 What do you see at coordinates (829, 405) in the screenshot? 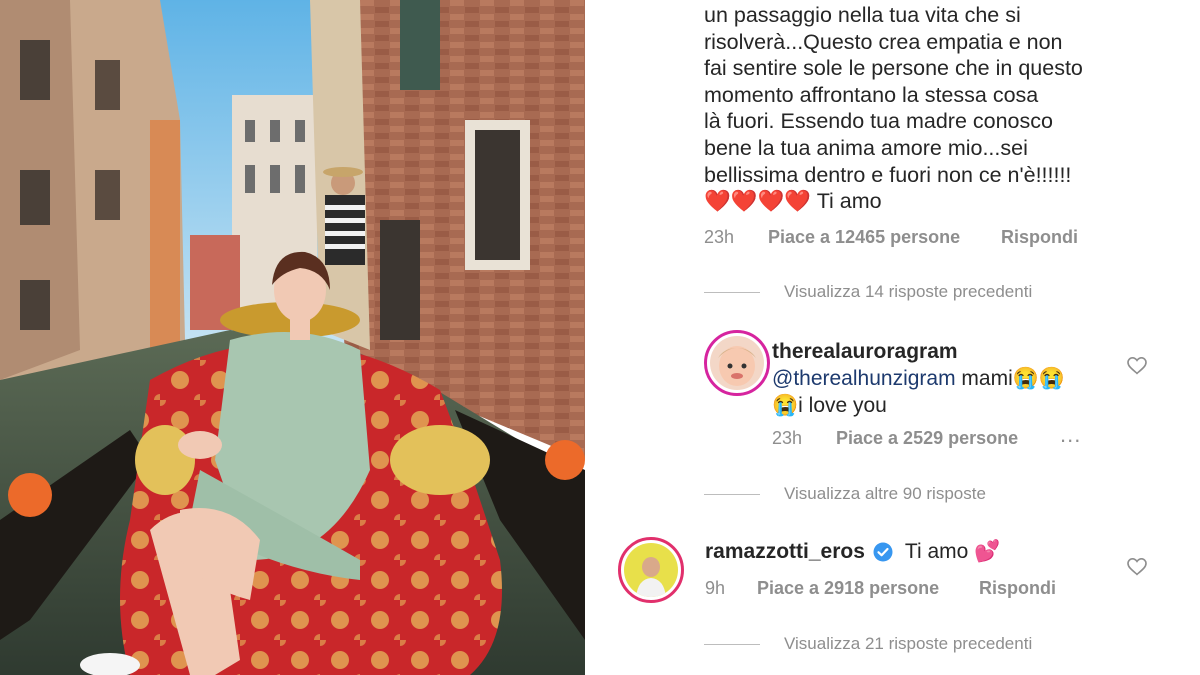
I see `reply-text-2: 😭i love you` at bounding box center [829, 405].